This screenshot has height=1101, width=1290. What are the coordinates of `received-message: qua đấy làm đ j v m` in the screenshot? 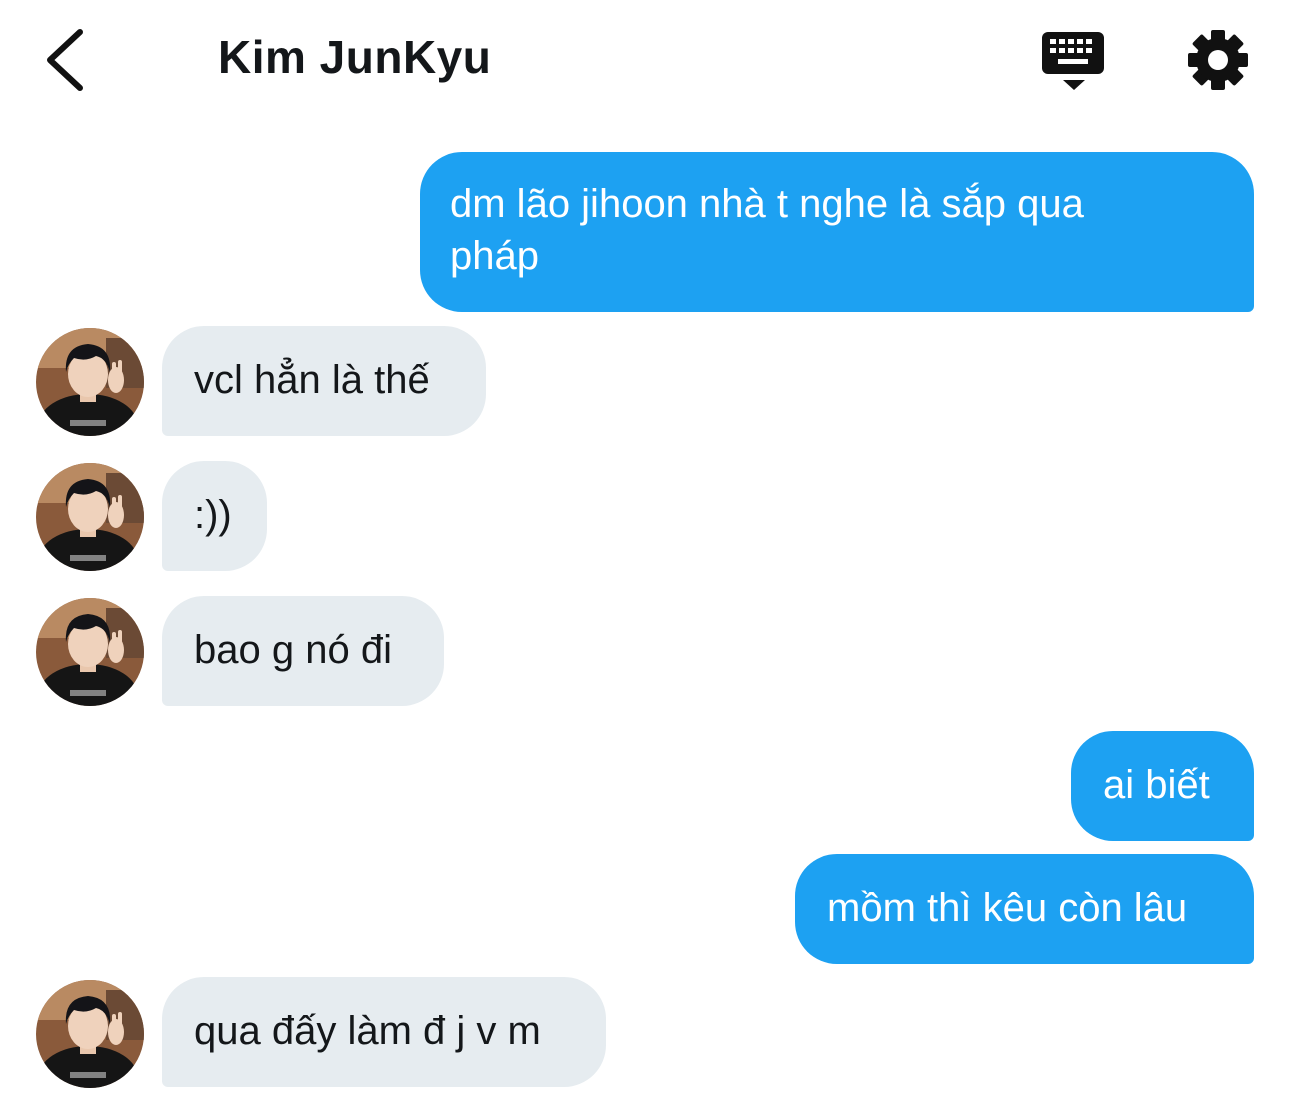 It's located at (384, 1032).